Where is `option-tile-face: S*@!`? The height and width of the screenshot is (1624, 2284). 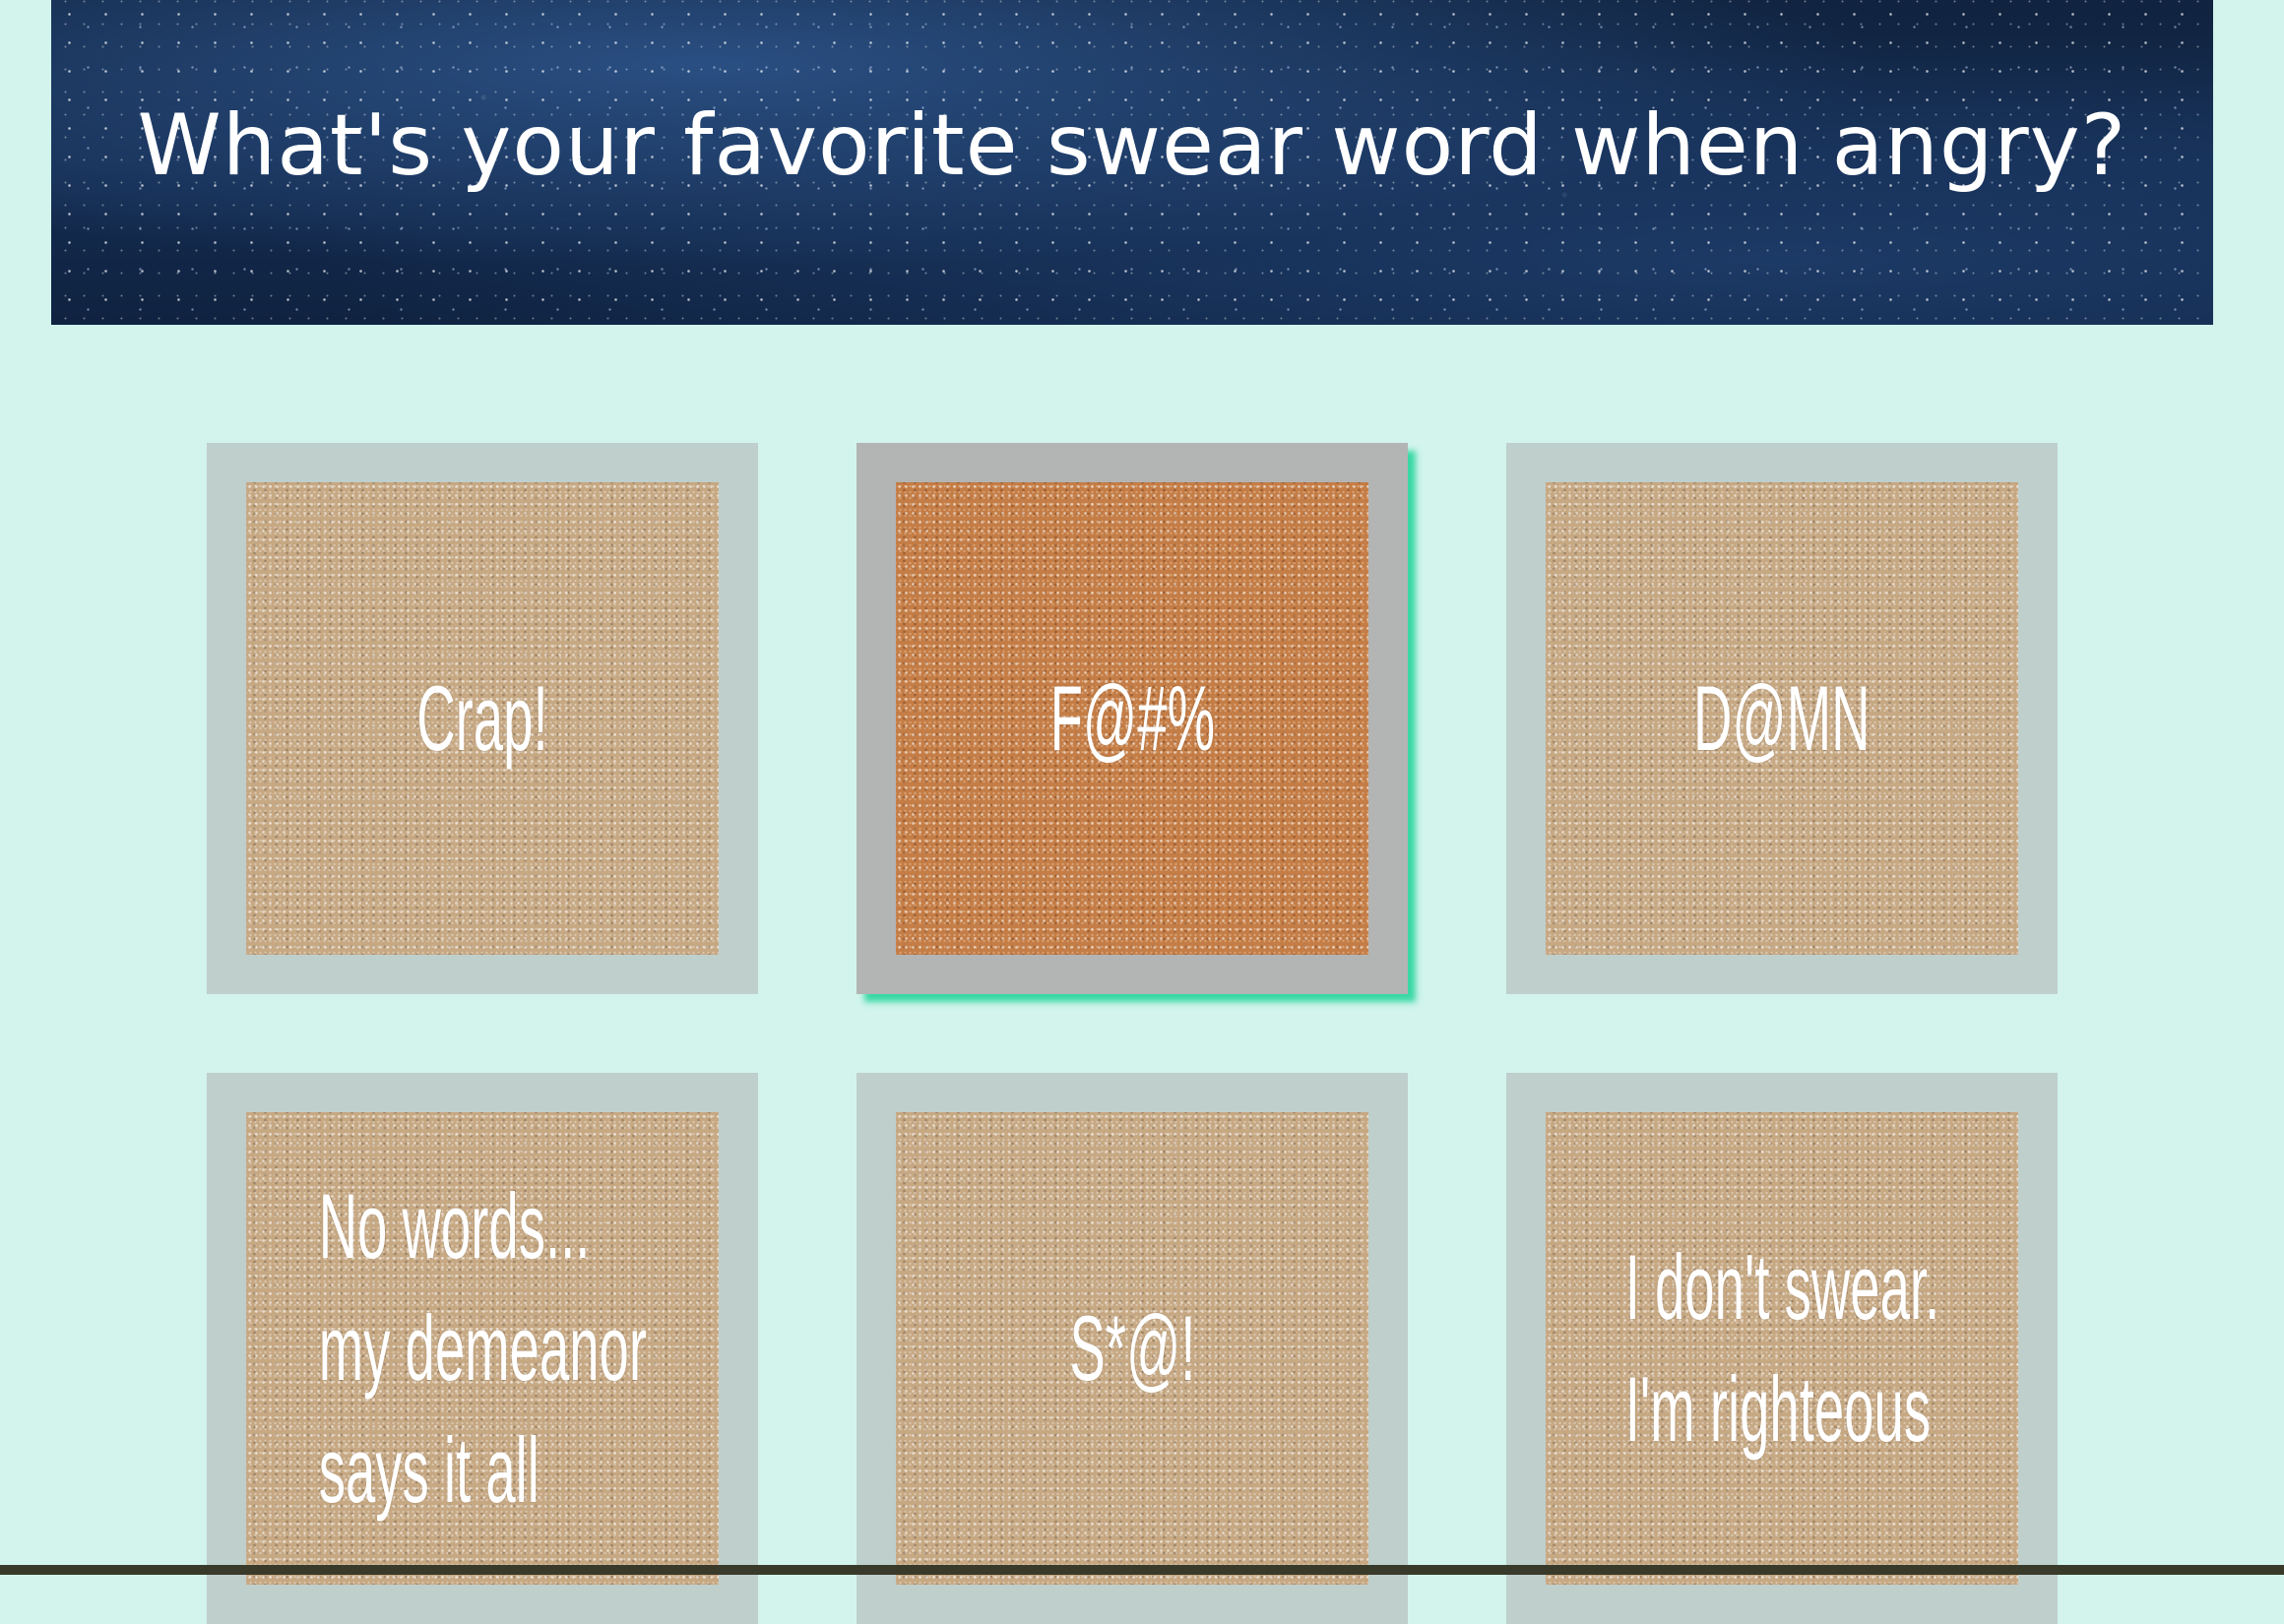 option-tile-face: S*@! is located at coordinates (1132, 1348).